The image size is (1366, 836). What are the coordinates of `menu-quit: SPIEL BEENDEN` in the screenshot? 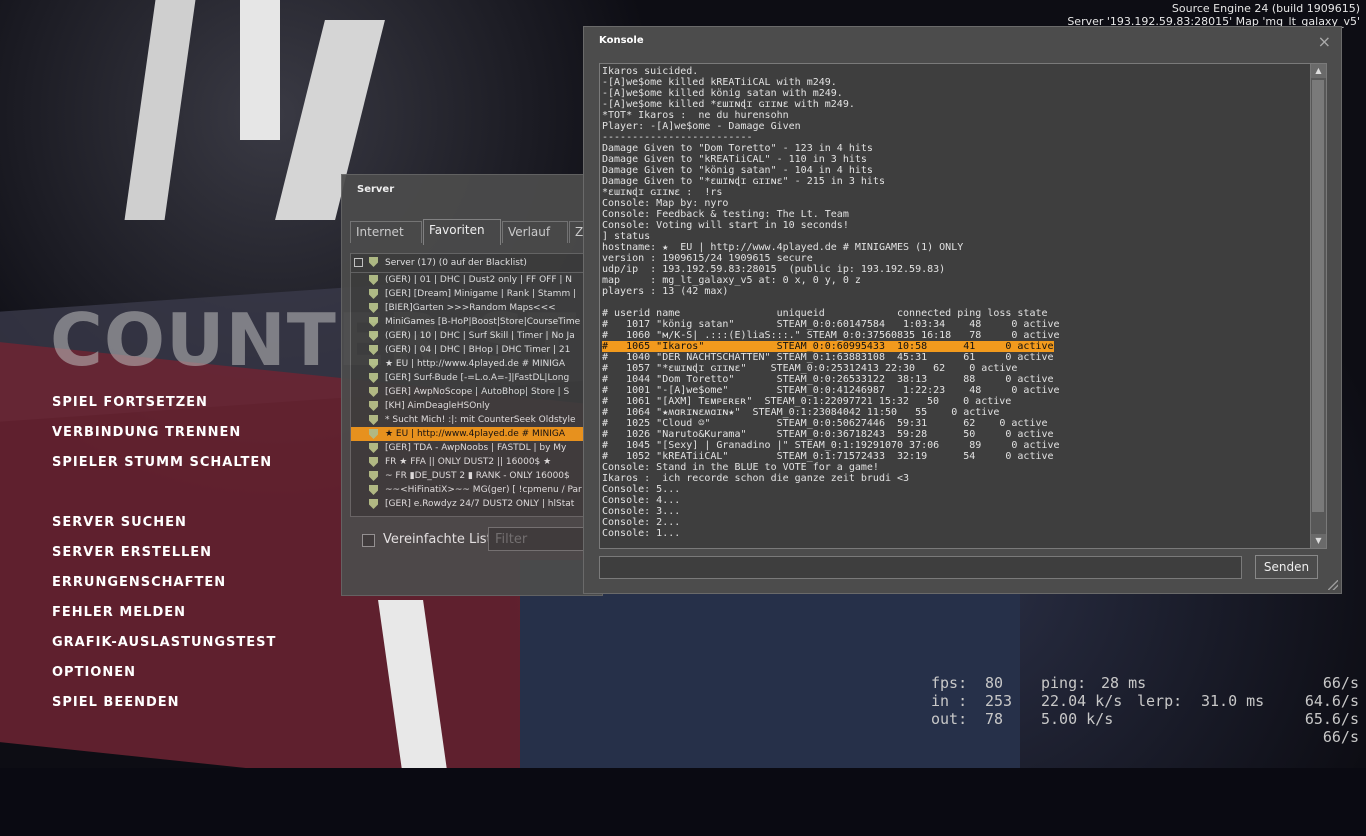 It's located at (164, 710).